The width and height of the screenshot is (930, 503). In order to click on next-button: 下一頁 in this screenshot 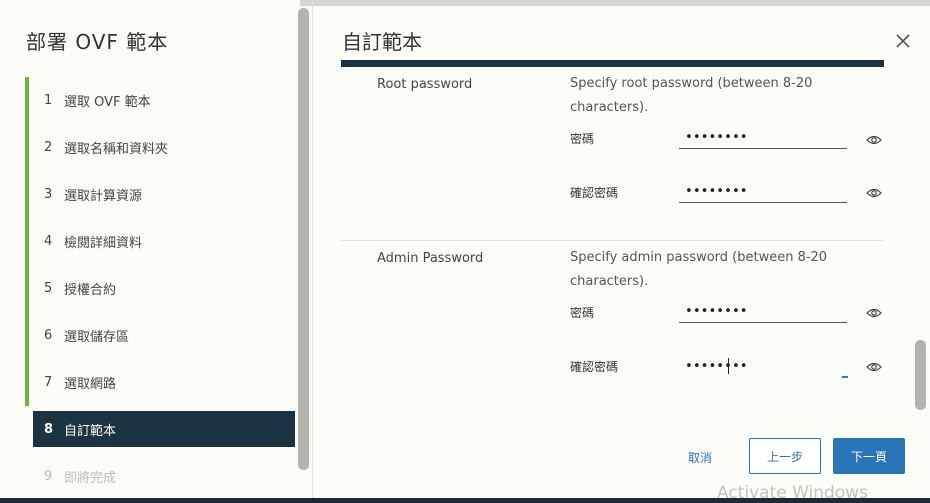, I will do `click(869, 456)`.